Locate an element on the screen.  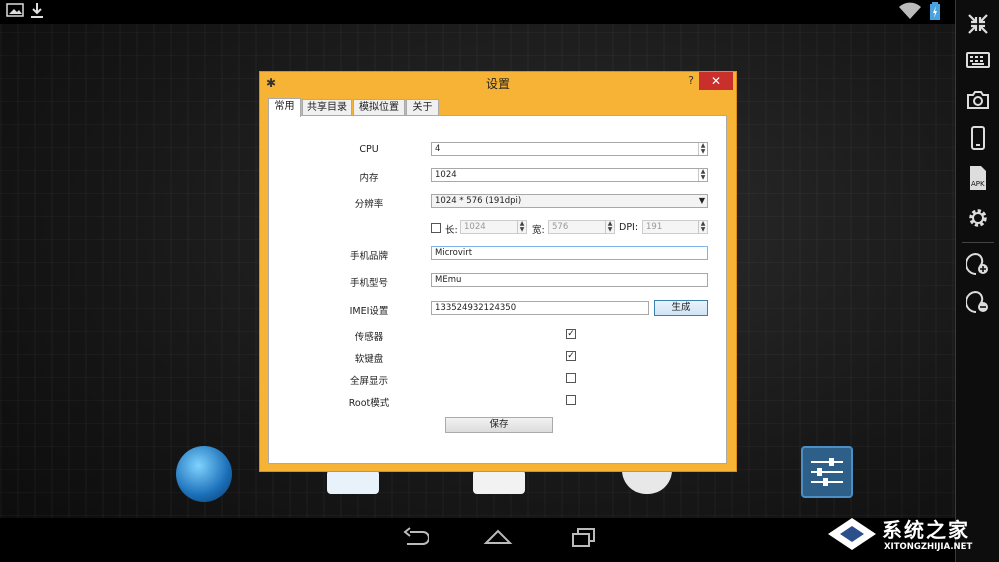
fullscreen-checkbox is located at coordinates (571, 378).